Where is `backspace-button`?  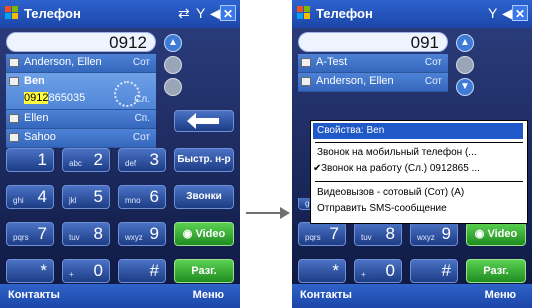
backspace-button is located at coordinates (204, 121).